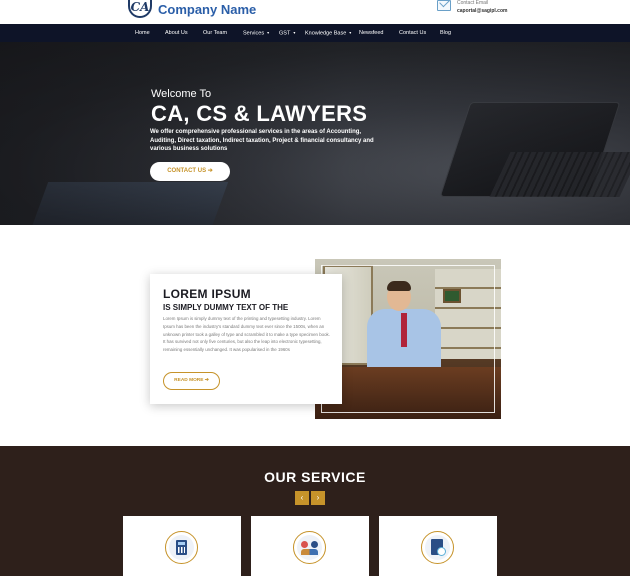 The image size is (630, 576). I want to click on mail-icon, so click(444, 5).